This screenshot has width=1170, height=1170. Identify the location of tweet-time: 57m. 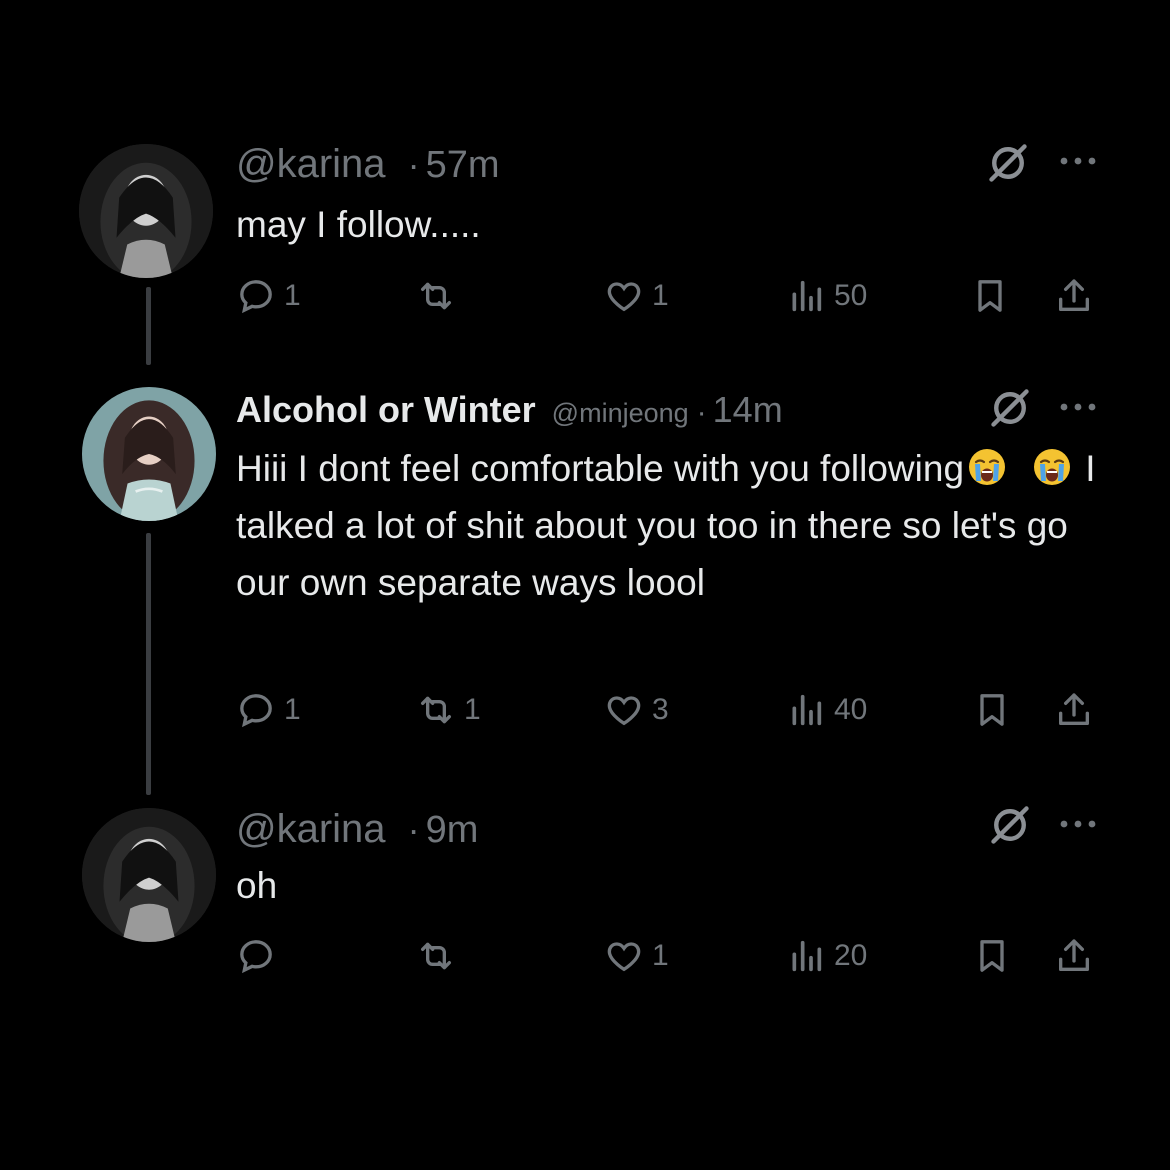
(463, 165).